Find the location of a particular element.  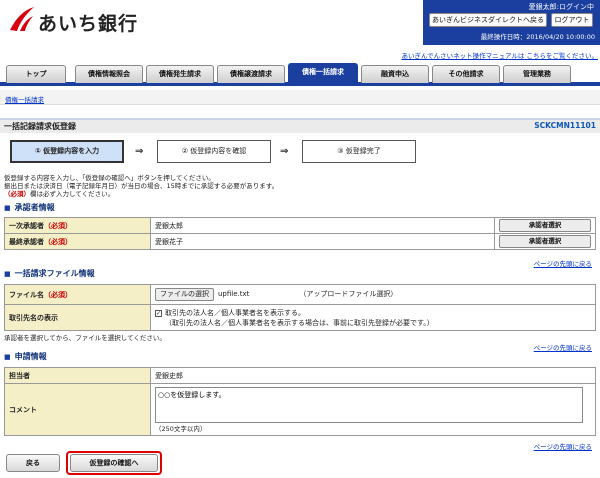

table-row: コメント ○○を仮登録します。 （250文字以内） is located at coordinates (300, 409).